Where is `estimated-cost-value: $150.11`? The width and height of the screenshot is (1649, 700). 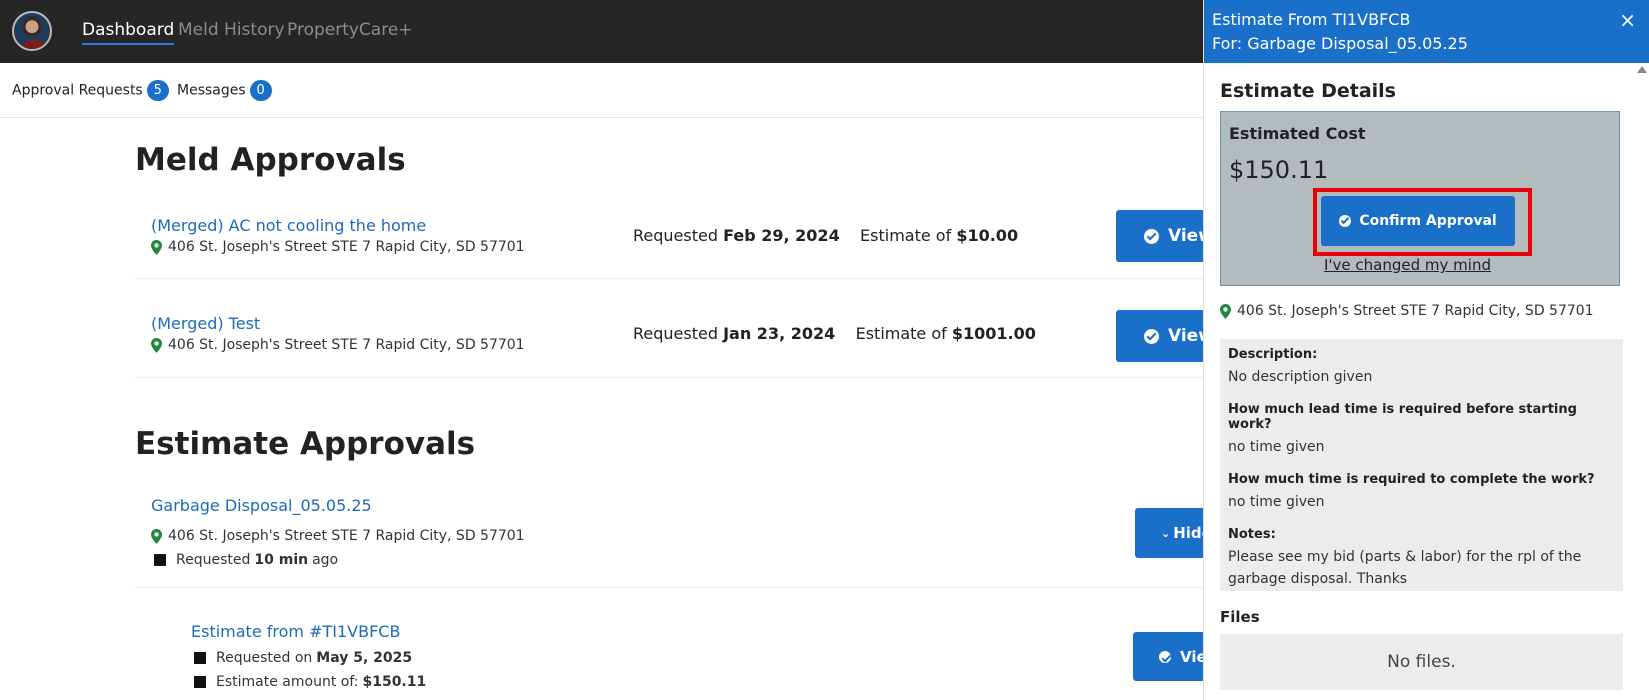 estimated-cost-value: $150.11 is located at coordinates (1279, 170).